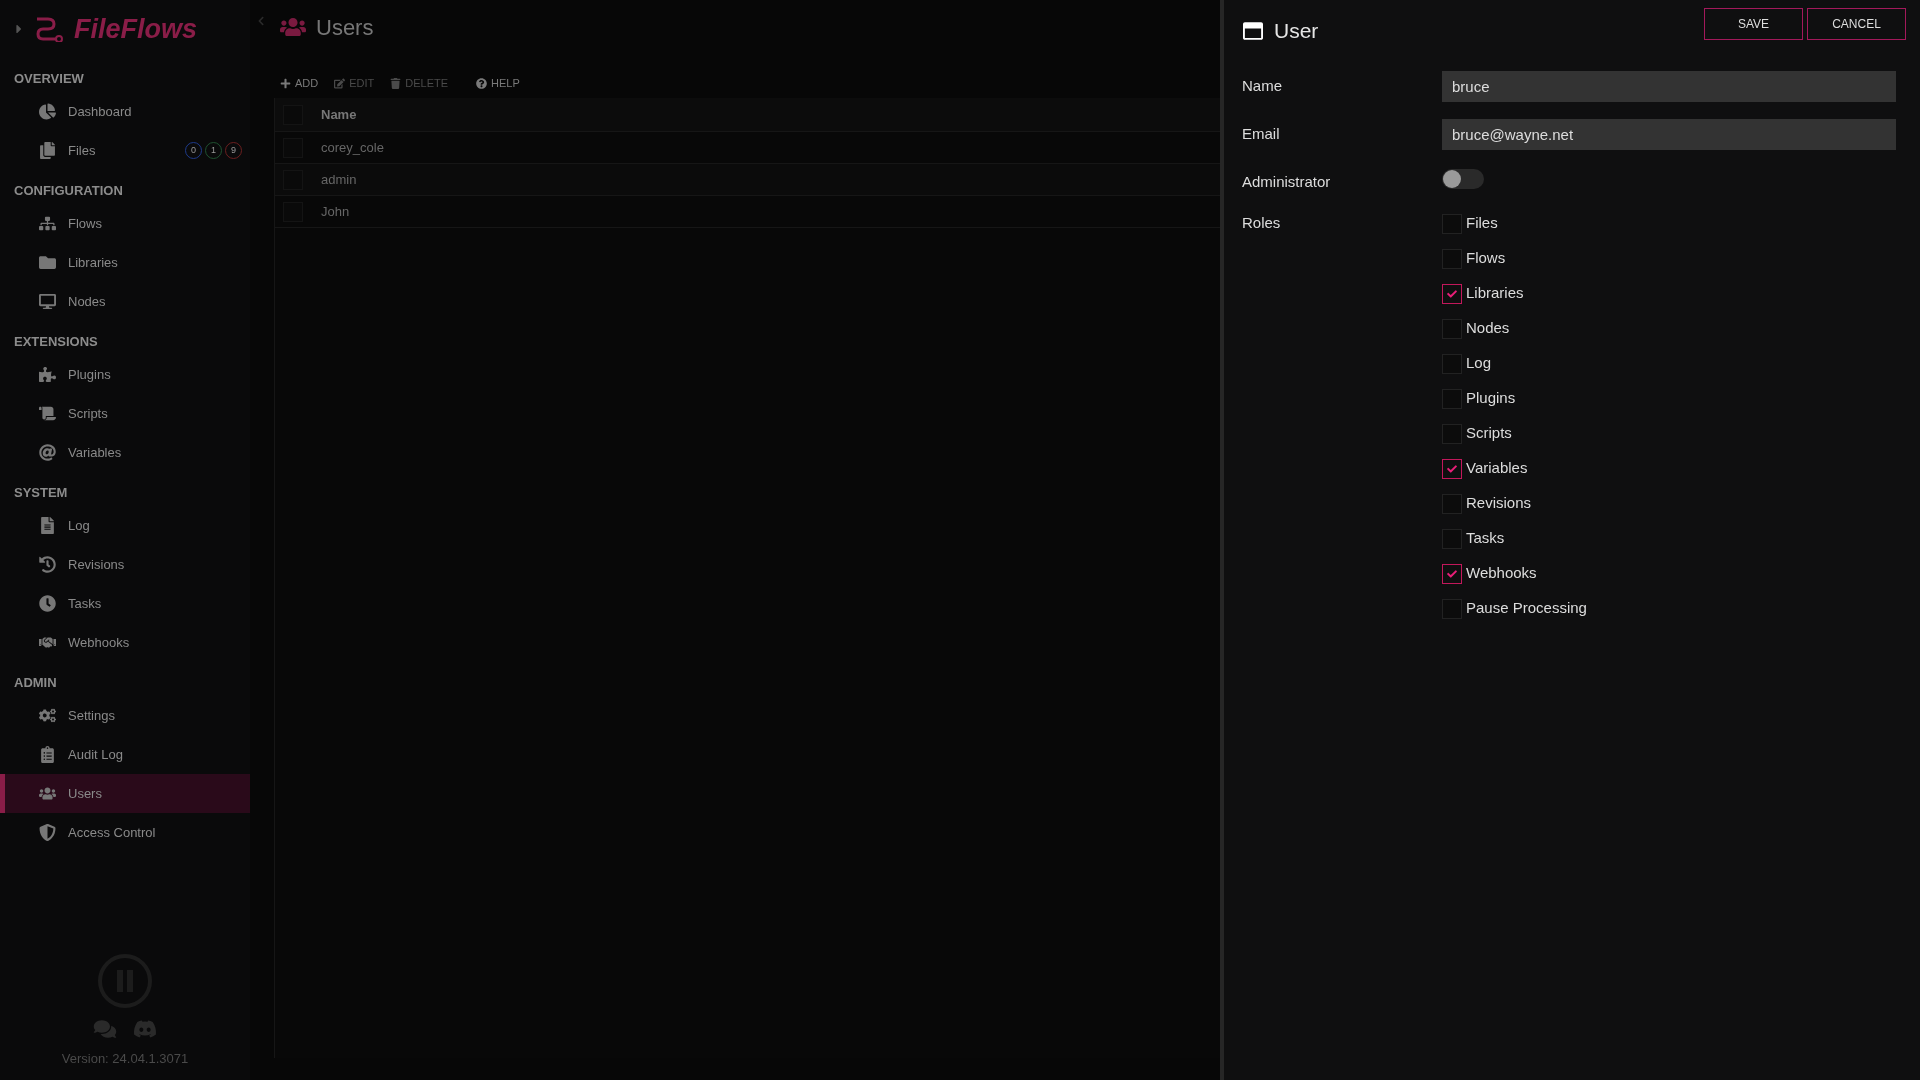 This screenshot has height=1080, width=1920. I want to click on document-icon, so click(47, 525).